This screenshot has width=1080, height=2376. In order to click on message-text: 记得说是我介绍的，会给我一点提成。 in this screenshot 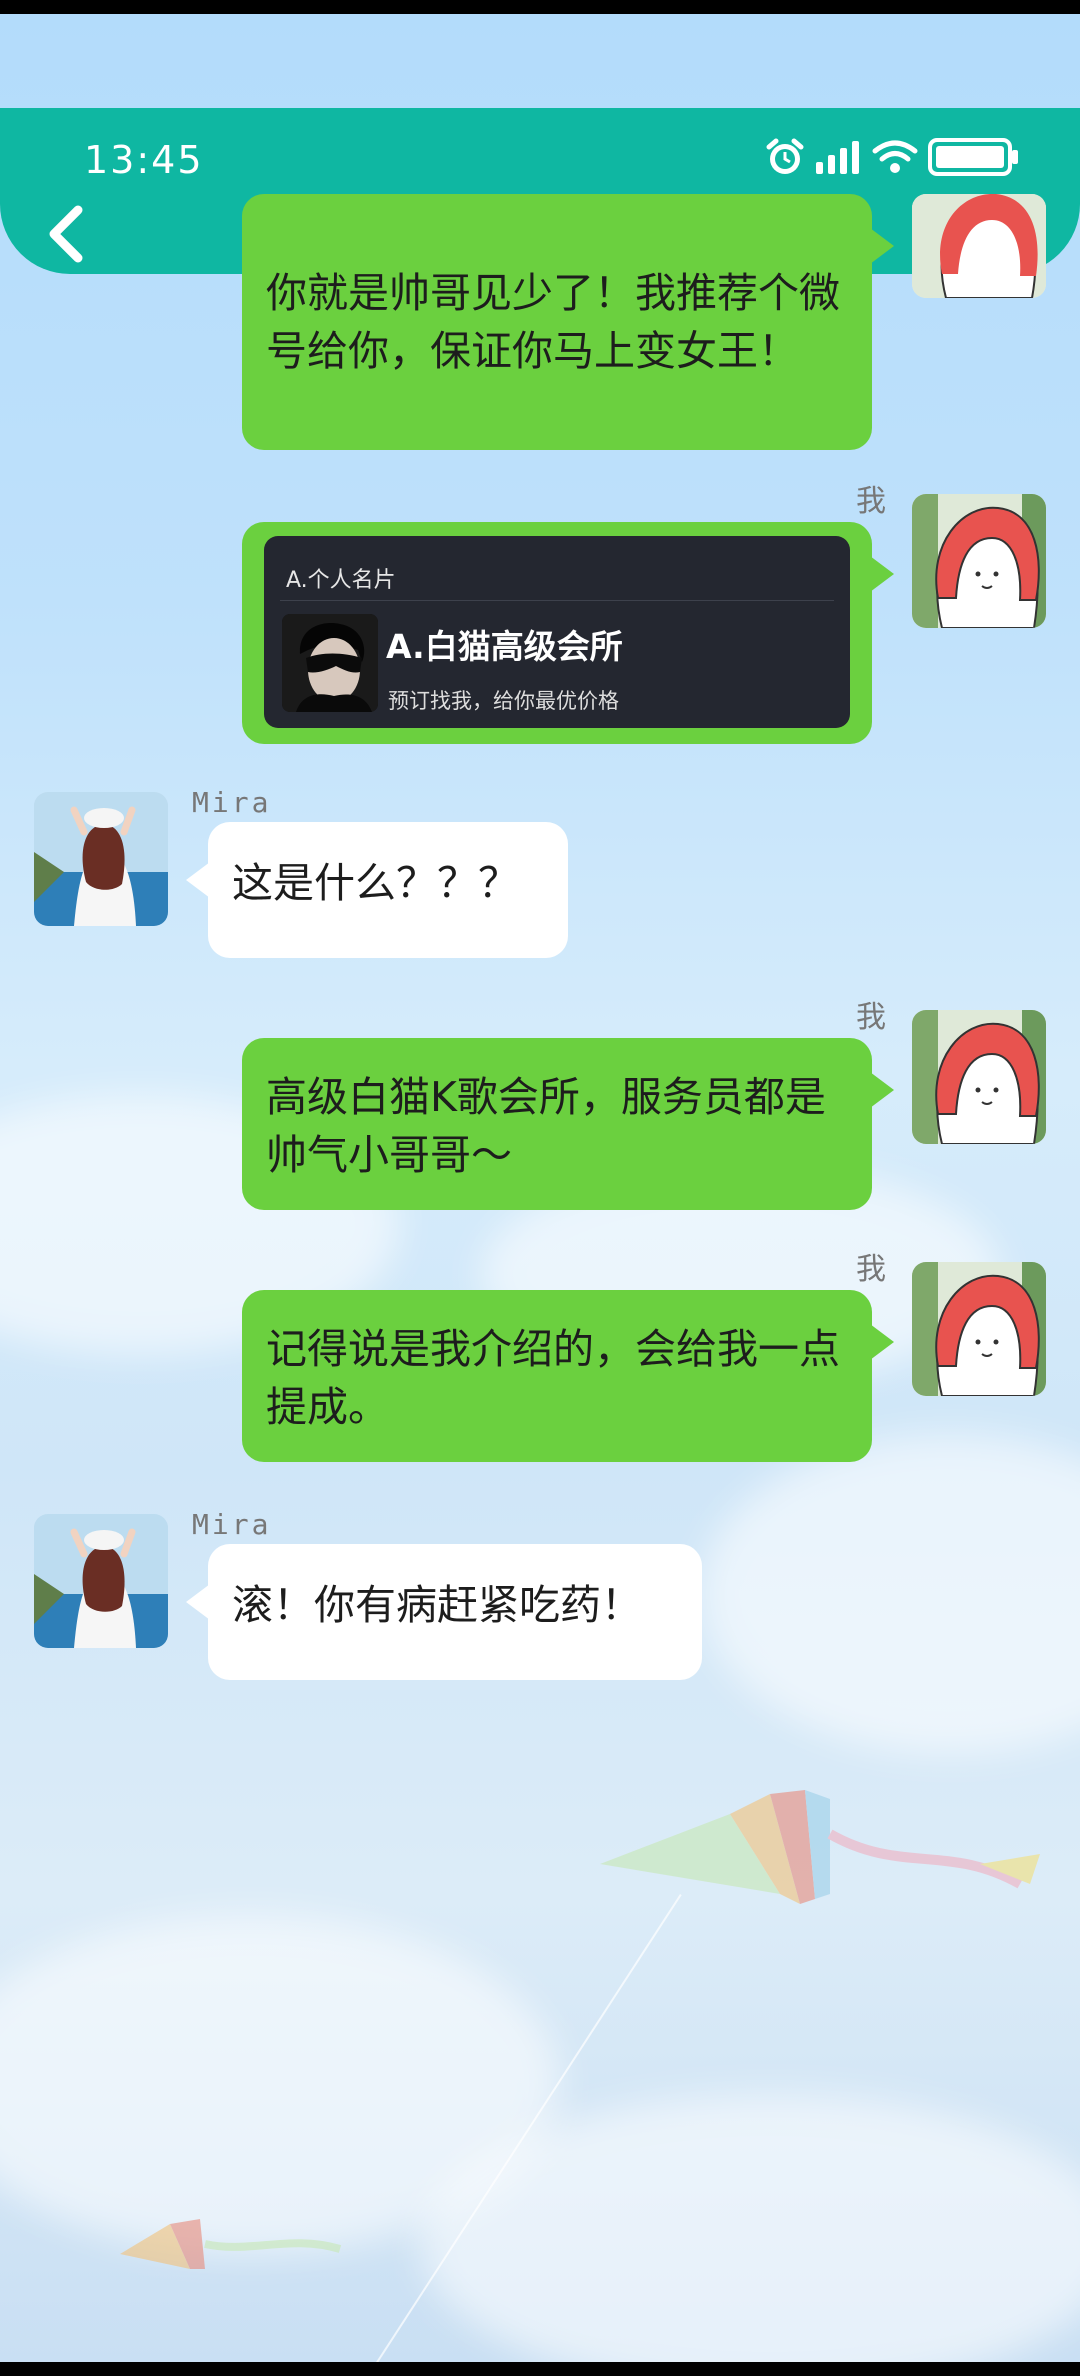, I will do `click(553, 1378)`.